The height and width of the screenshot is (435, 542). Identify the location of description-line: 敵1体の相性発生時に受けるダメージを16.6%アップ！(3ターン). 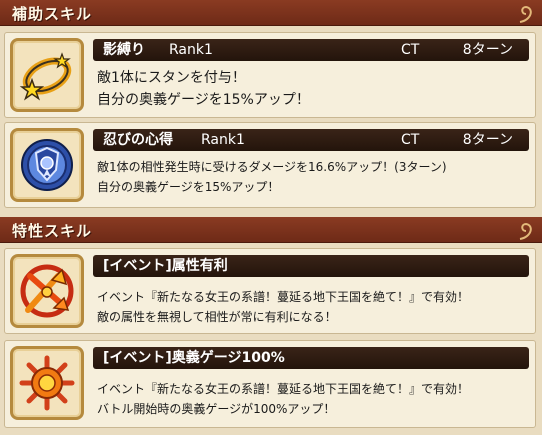
(272, 167).